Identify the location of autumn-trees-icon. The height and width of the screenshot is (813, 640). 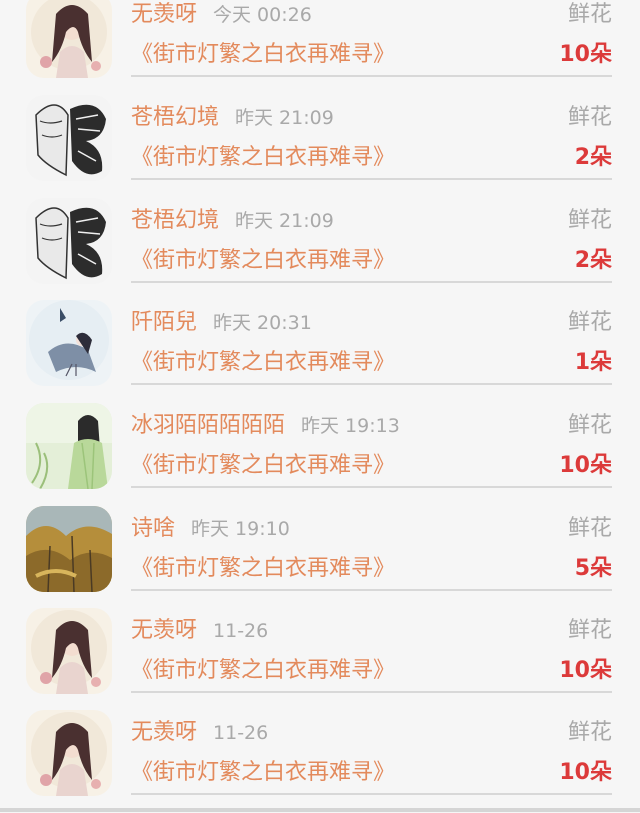
(69, 549).